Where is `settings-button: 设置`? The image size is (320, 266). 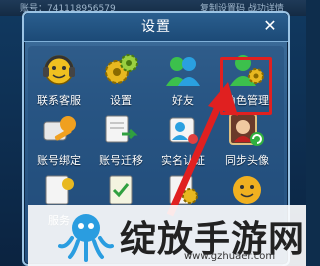 settings-button: 设置 is located at coordinates (121, 81).